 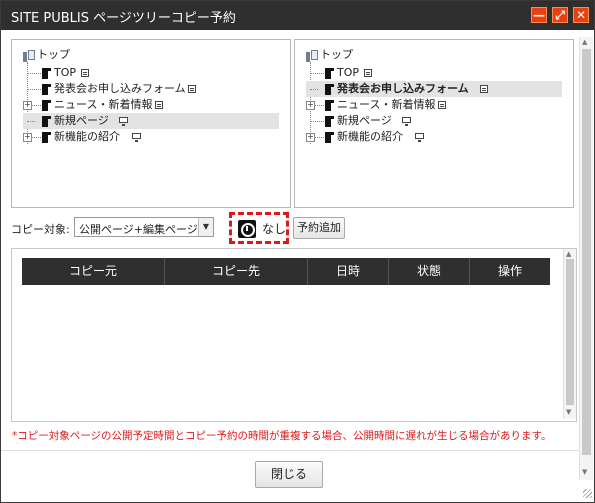 I want to click on maximize-button: ⤢, so click(x=560, y=15).